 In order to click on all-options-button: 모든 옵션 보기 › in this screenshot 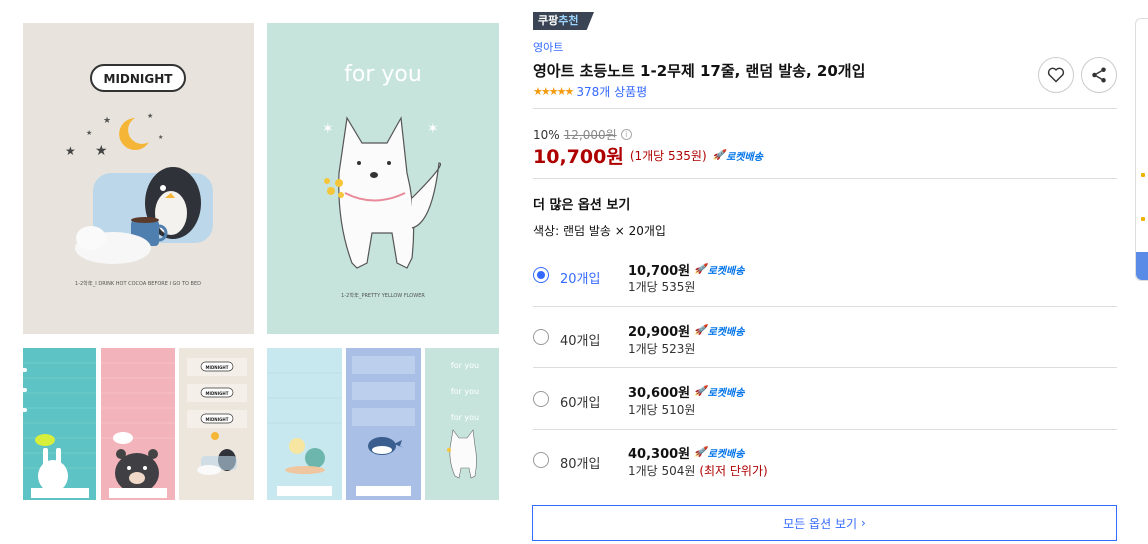, I will do `click(824, 523)`.